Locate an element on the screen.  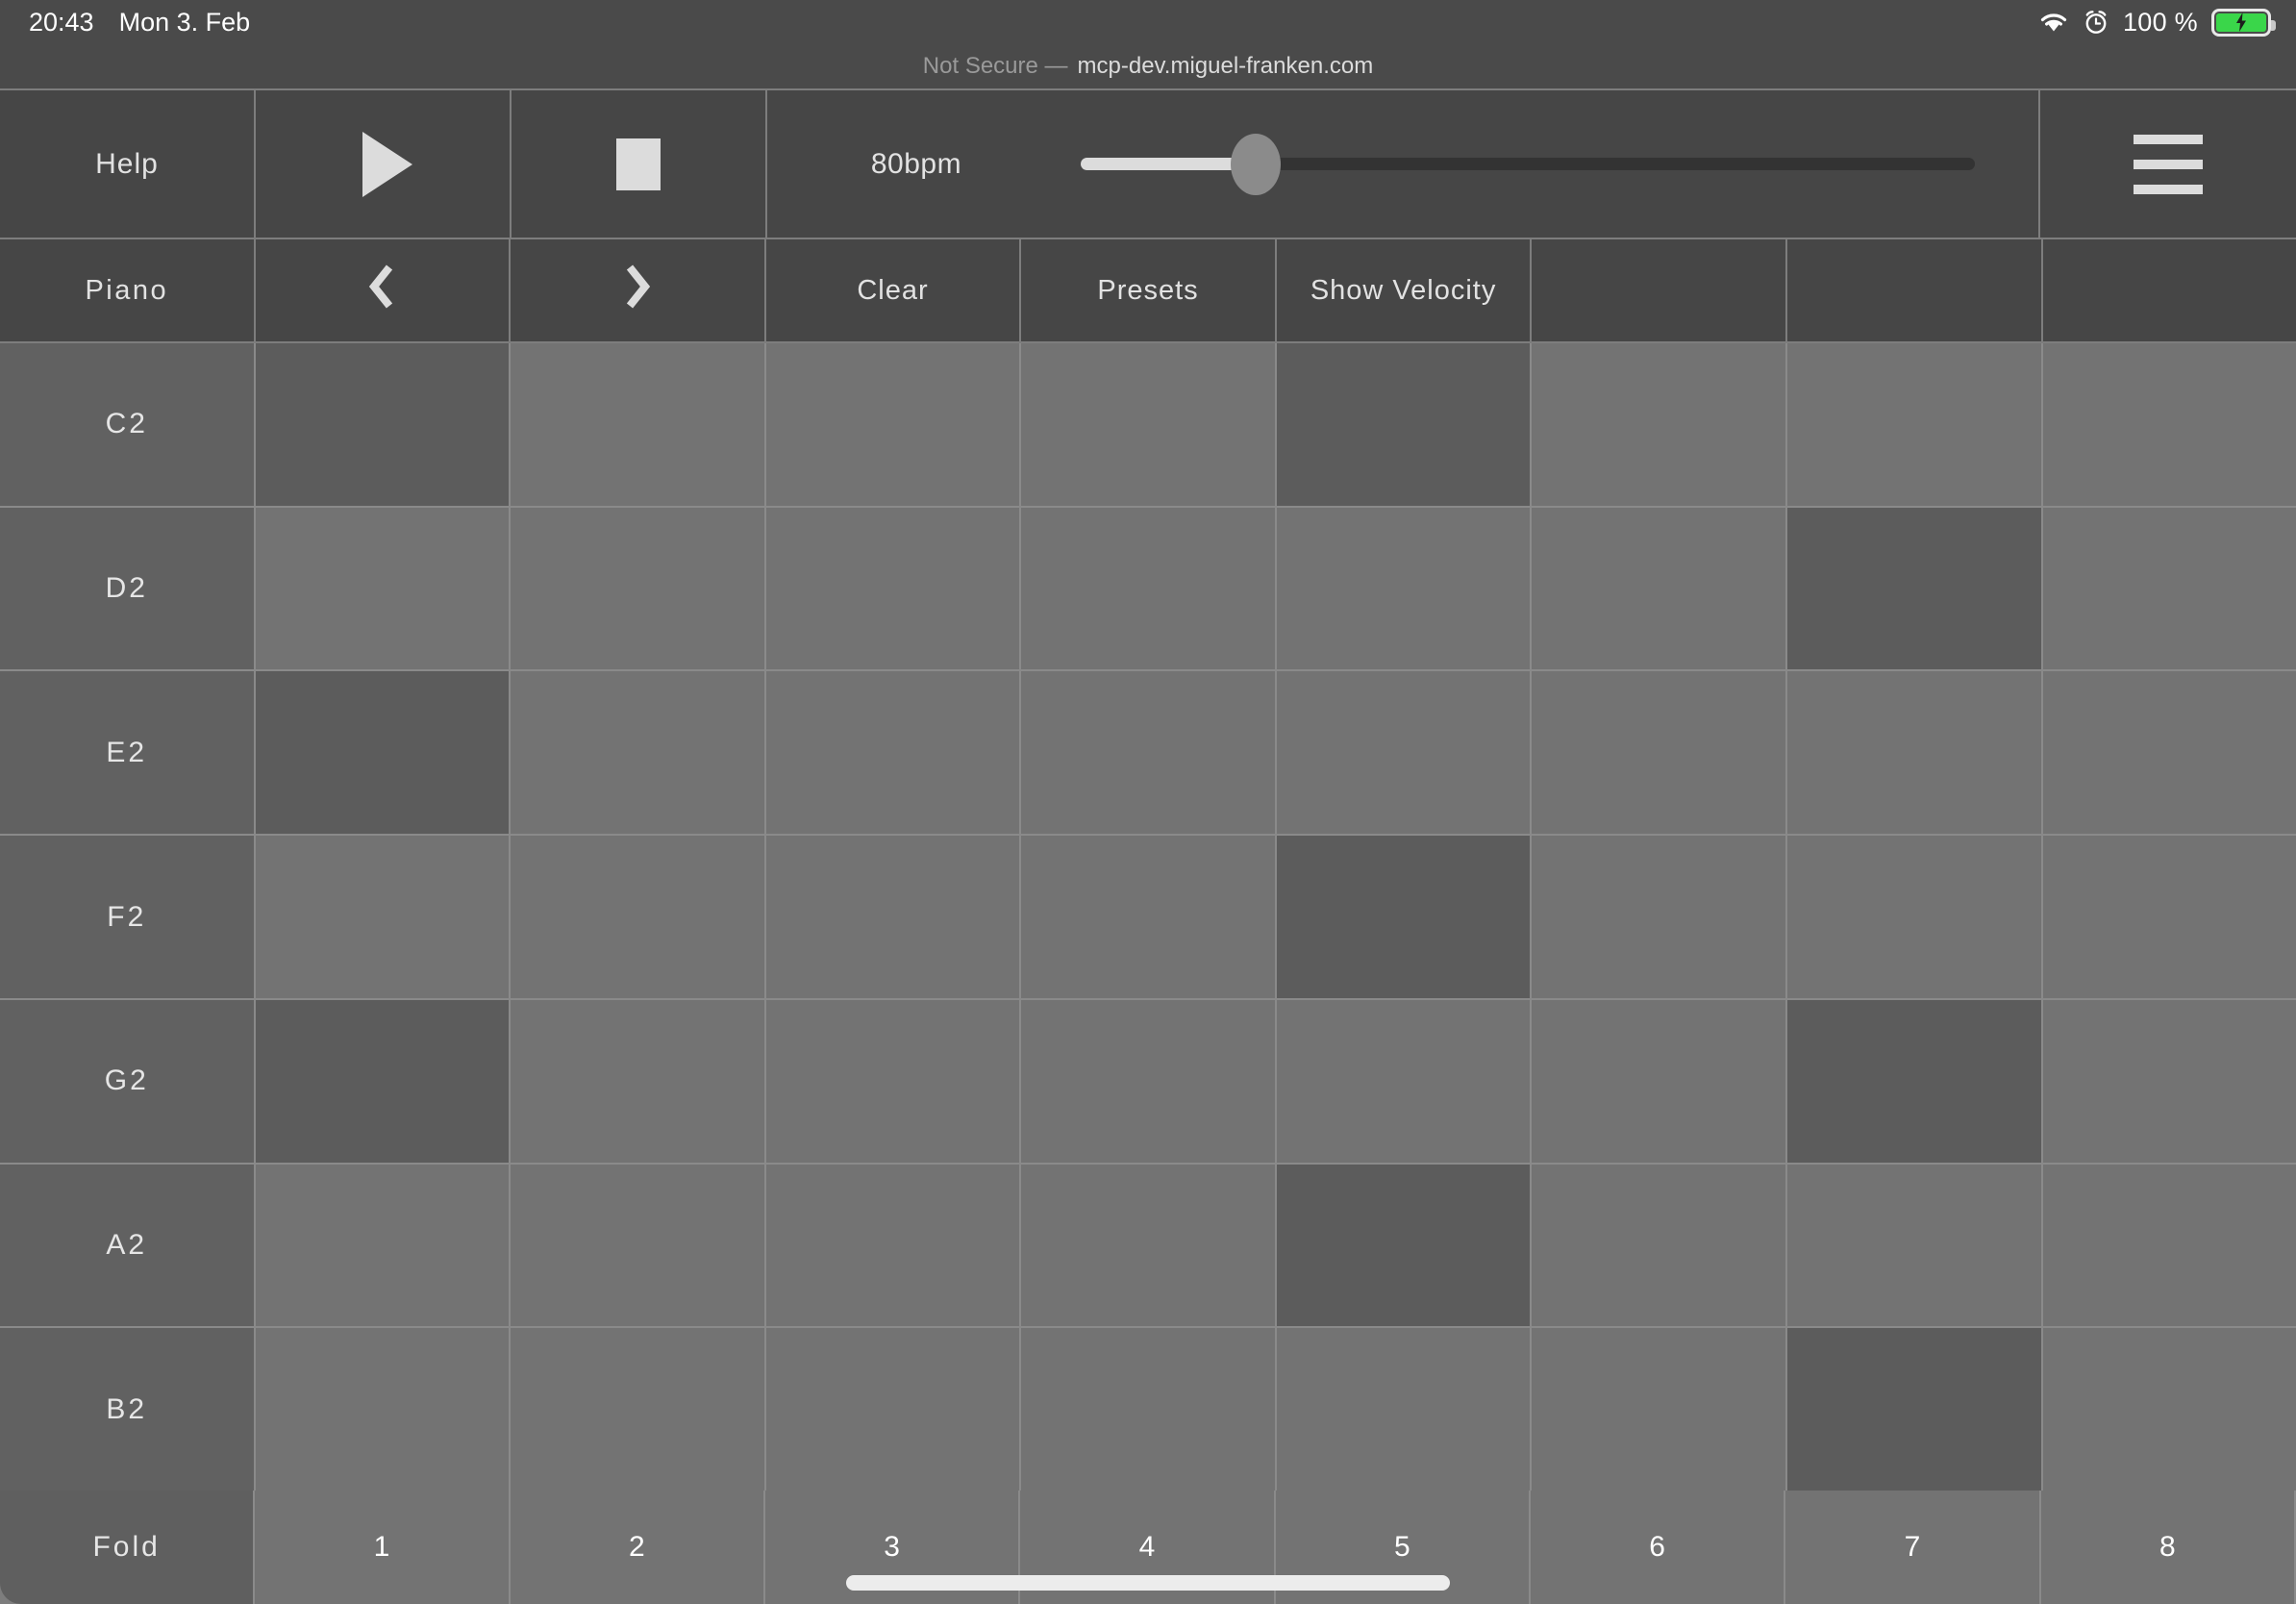
sequencer-row: G2 is located at coordinates (1148, 1082).